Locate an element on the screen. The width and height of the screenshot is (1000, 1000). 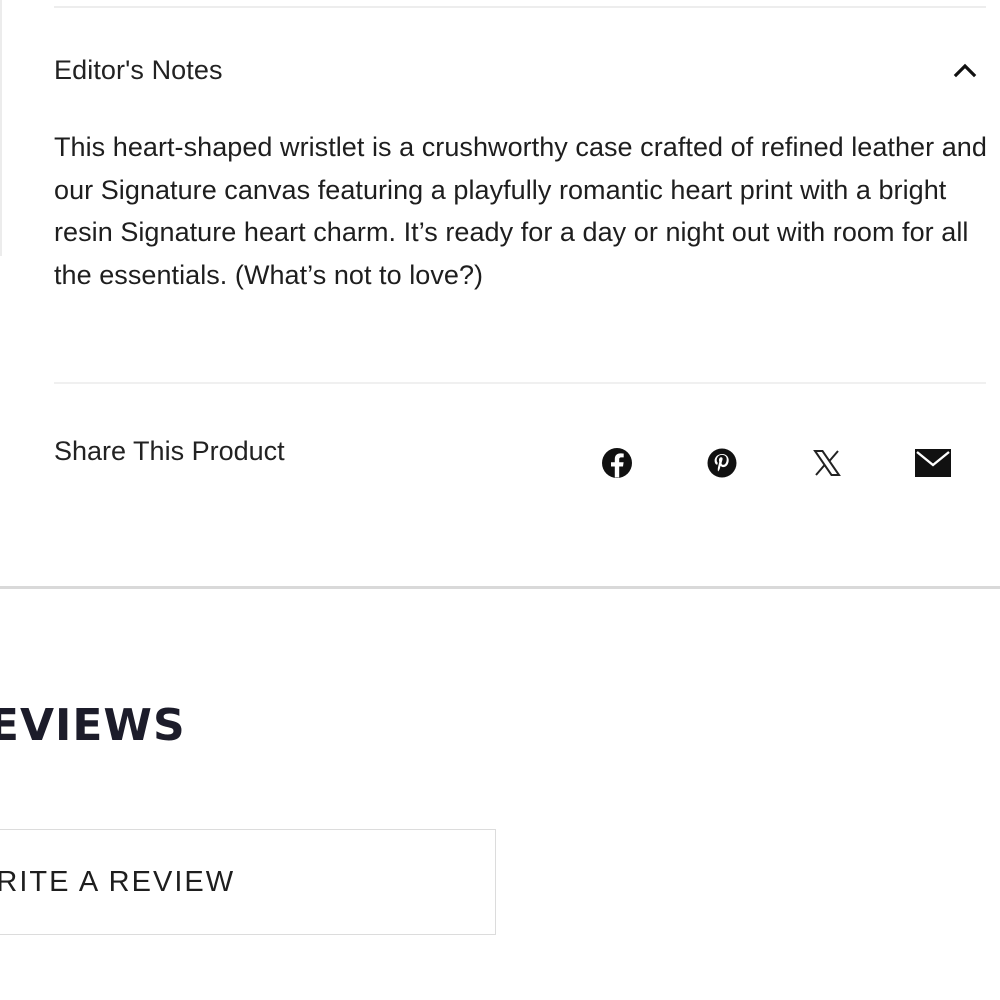
reviews-heading: REVIEWS is located at coordinates (93, 725).